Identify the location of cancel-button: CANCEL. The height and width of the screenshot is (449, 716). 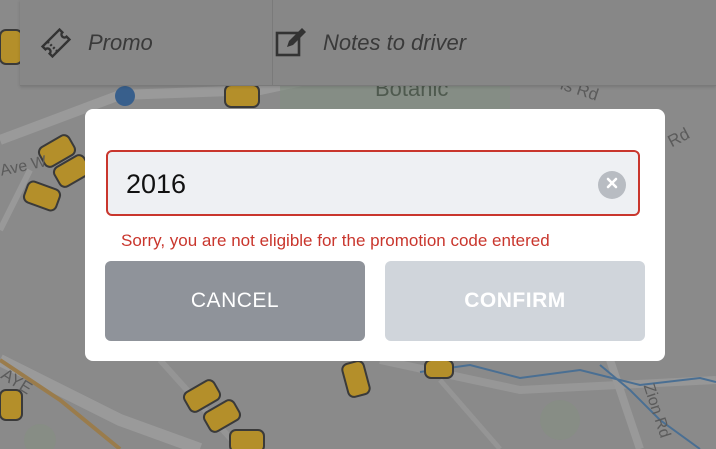
(235, 301).